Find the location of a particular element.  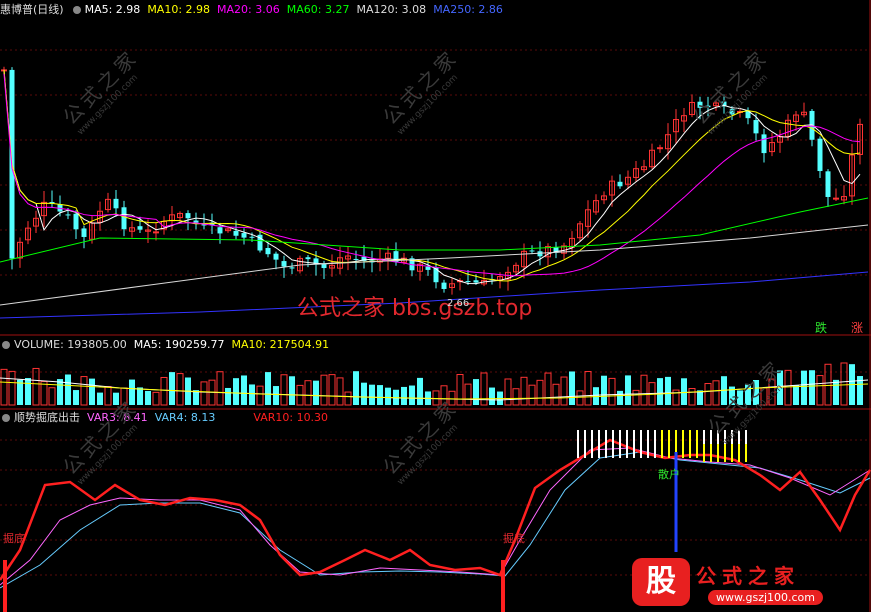

vol-ma10-value: MA10: 217504.91 is located at coordinates (280, 344).